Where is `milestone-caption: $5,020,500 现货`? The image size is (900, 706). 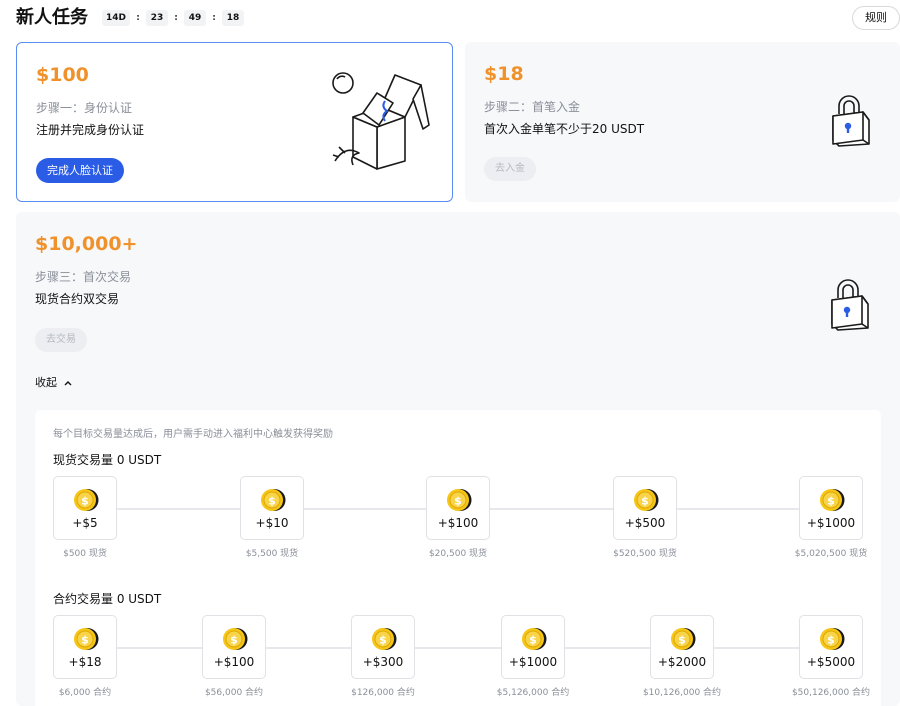
milestone-caption: $5,020,500 现货 is located at coordinates (831, 554).